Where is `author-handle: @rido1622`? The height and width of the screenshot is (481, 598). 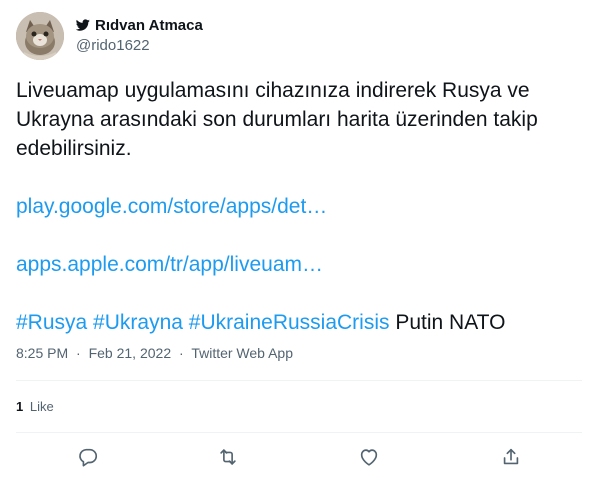 author-handle: @rido1622 is located at coordinates (139, 45).